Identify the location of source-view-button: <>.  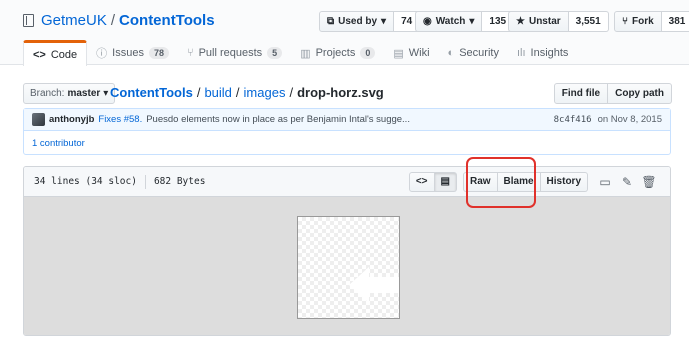
(421, 181).